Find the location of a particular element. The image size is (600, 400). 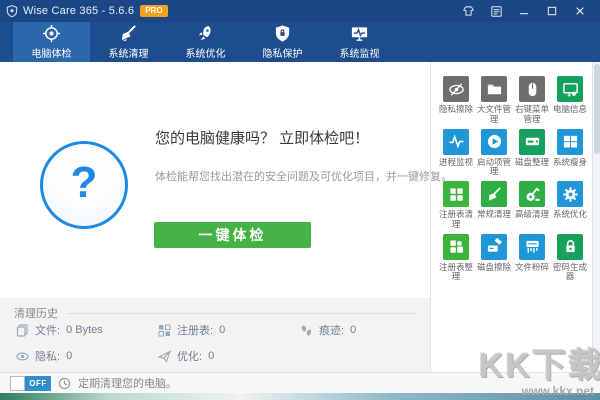

minimize-icon is located at coordinates (524, 11).